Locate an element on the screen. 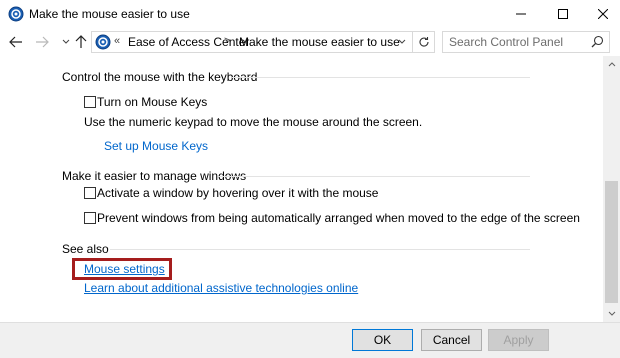  title-bar: Make the mouse easier to use is located at coordinates (310, 14).